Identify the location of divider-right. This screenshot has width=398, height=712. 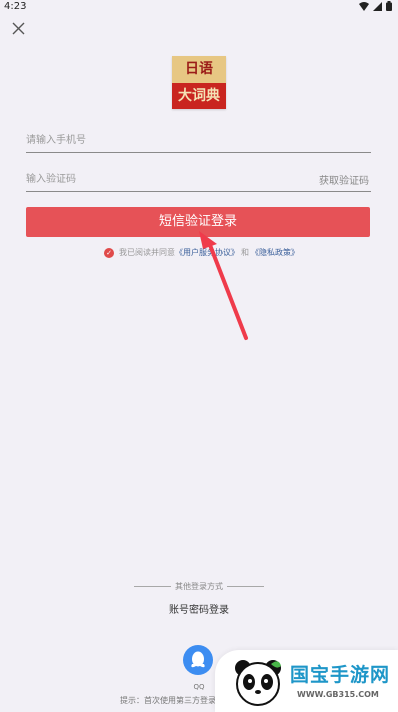
(245, 586).